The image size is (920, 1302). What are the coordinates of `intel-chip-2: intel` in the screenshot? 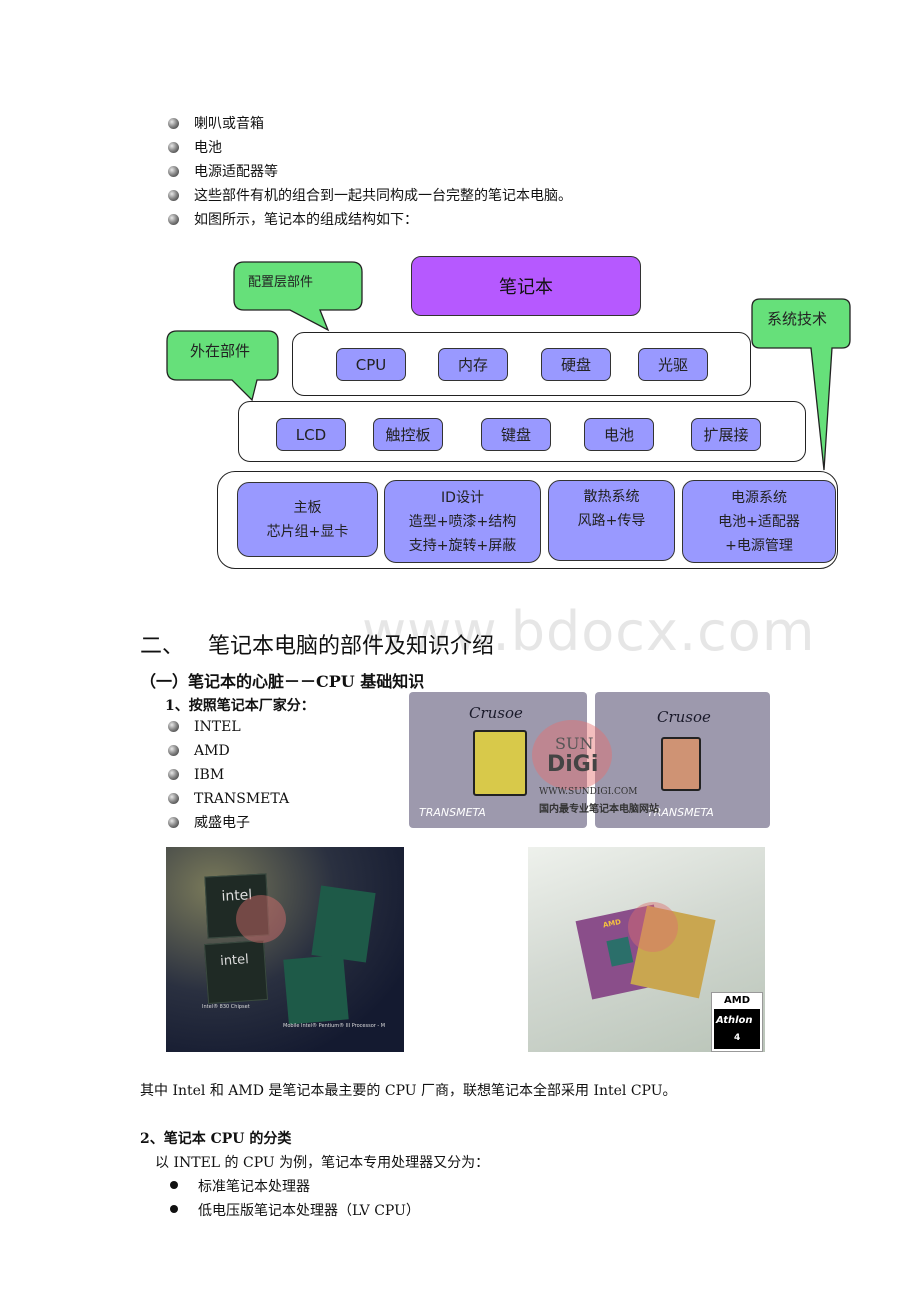 It's located at (236, 972).